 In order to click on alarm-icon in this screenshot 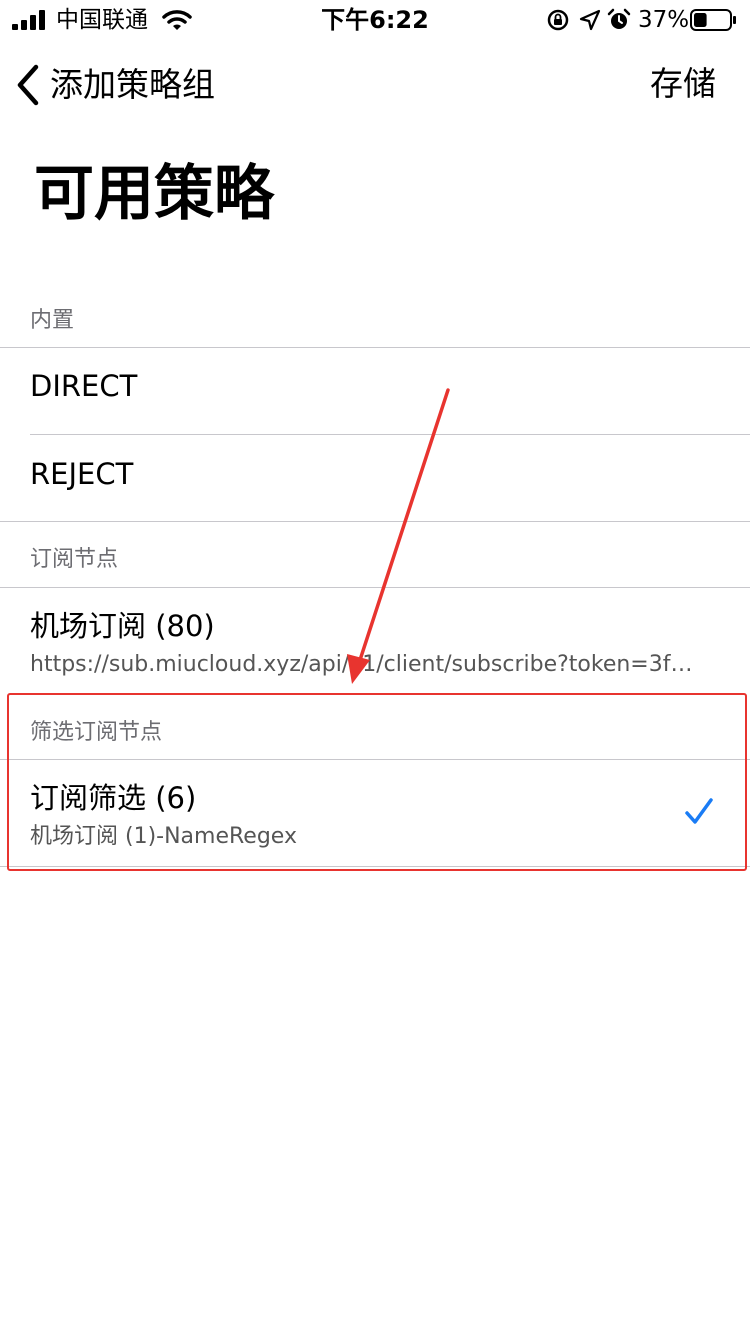, I will do `click(619, 18)`.